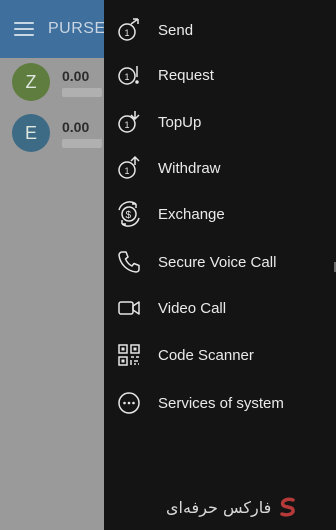  I want to click on menu-item-request: 1 Request, so click(220, 75).